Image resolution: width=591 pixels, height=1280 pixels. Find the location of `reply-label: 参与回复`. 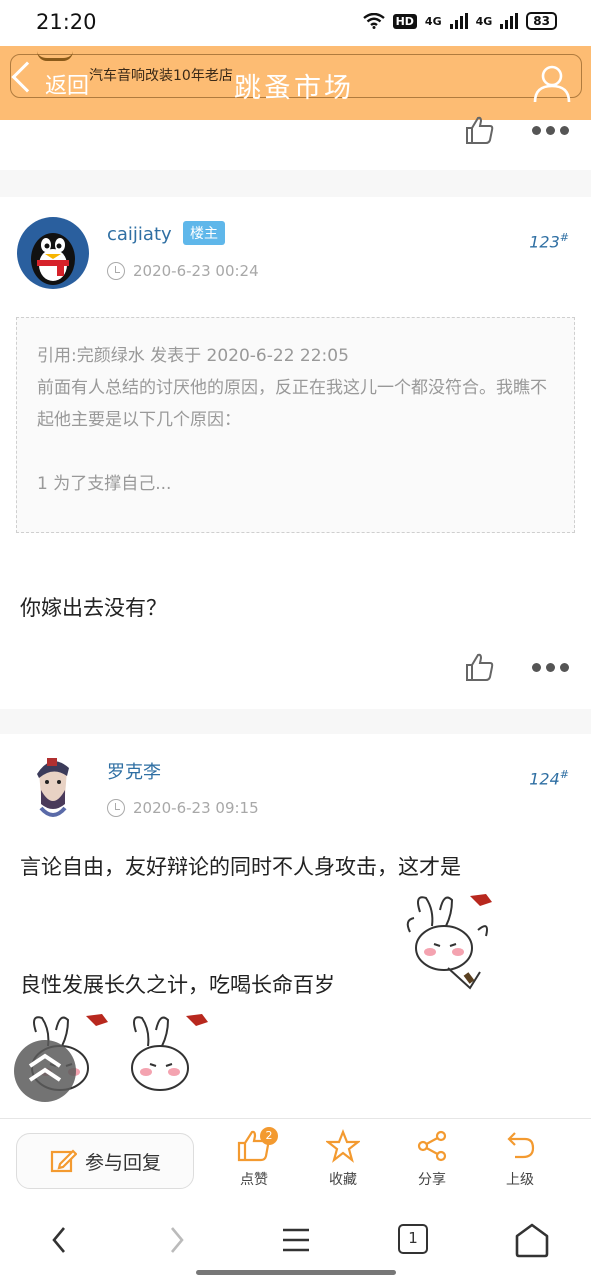

reply-label: 参与回复 is located at coordinates (122, 1162).